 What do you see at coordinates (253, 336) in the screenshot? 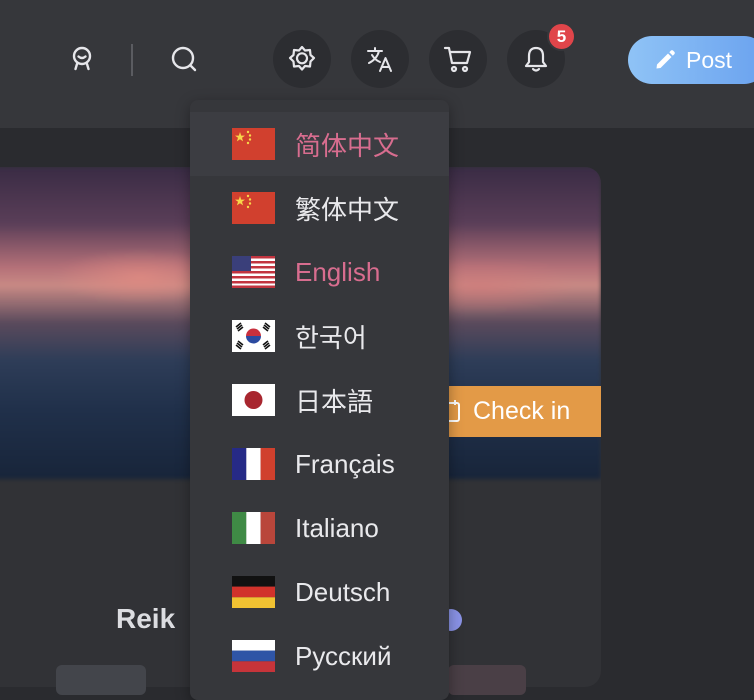
I see `korea-flag-icon` at bounding box center [253, 336].